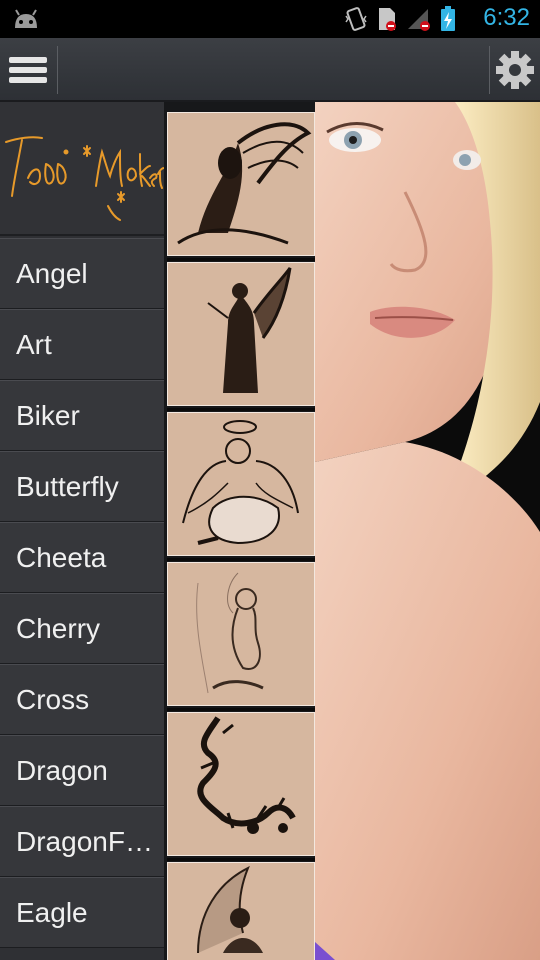  I want to click on category-item-cherry: Cherry, so click(82, 628).